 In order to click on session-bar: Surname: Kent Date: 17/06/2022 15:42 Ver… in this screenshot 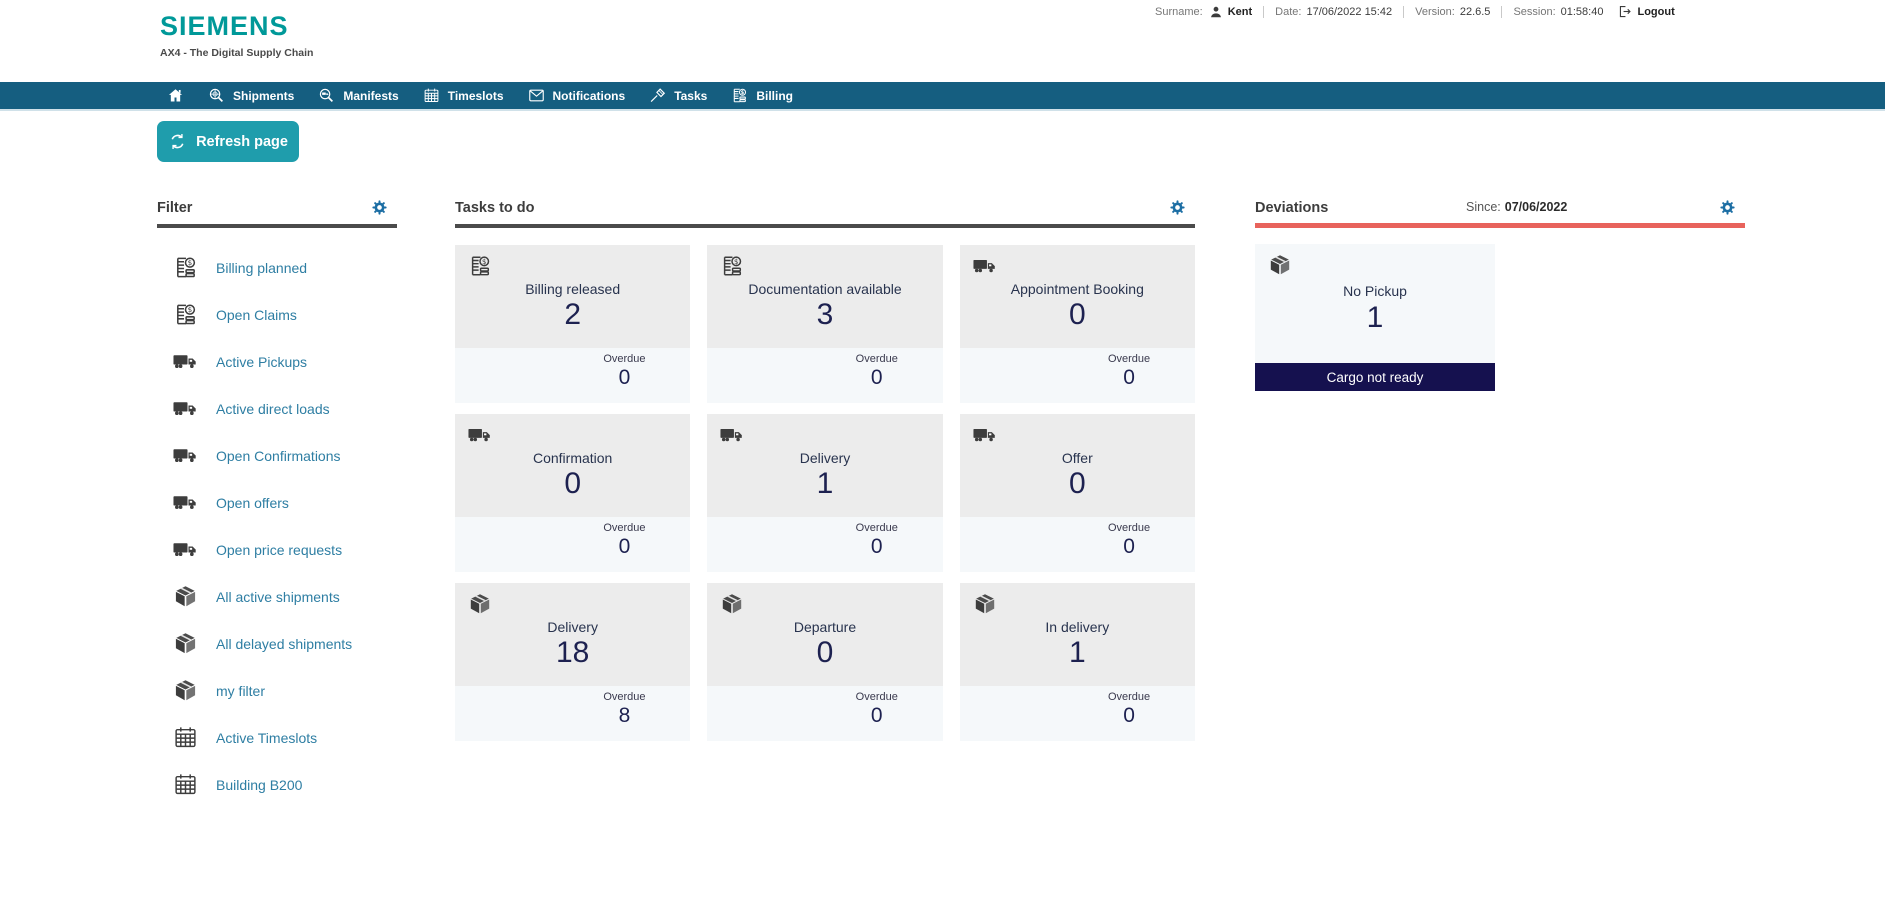, I will do `click(1415, 11)`.